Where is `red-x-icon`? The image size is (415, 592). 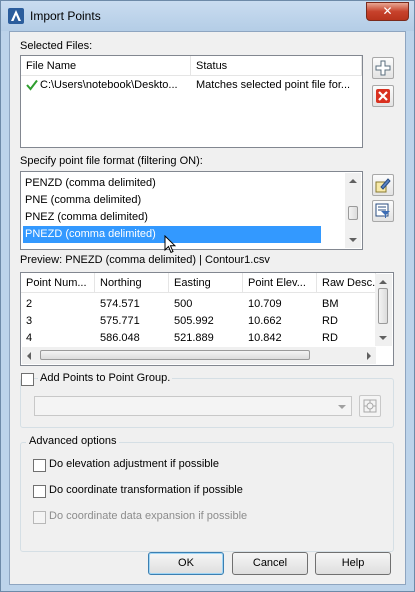 red-x-icon is located at coordinates (383, 96).